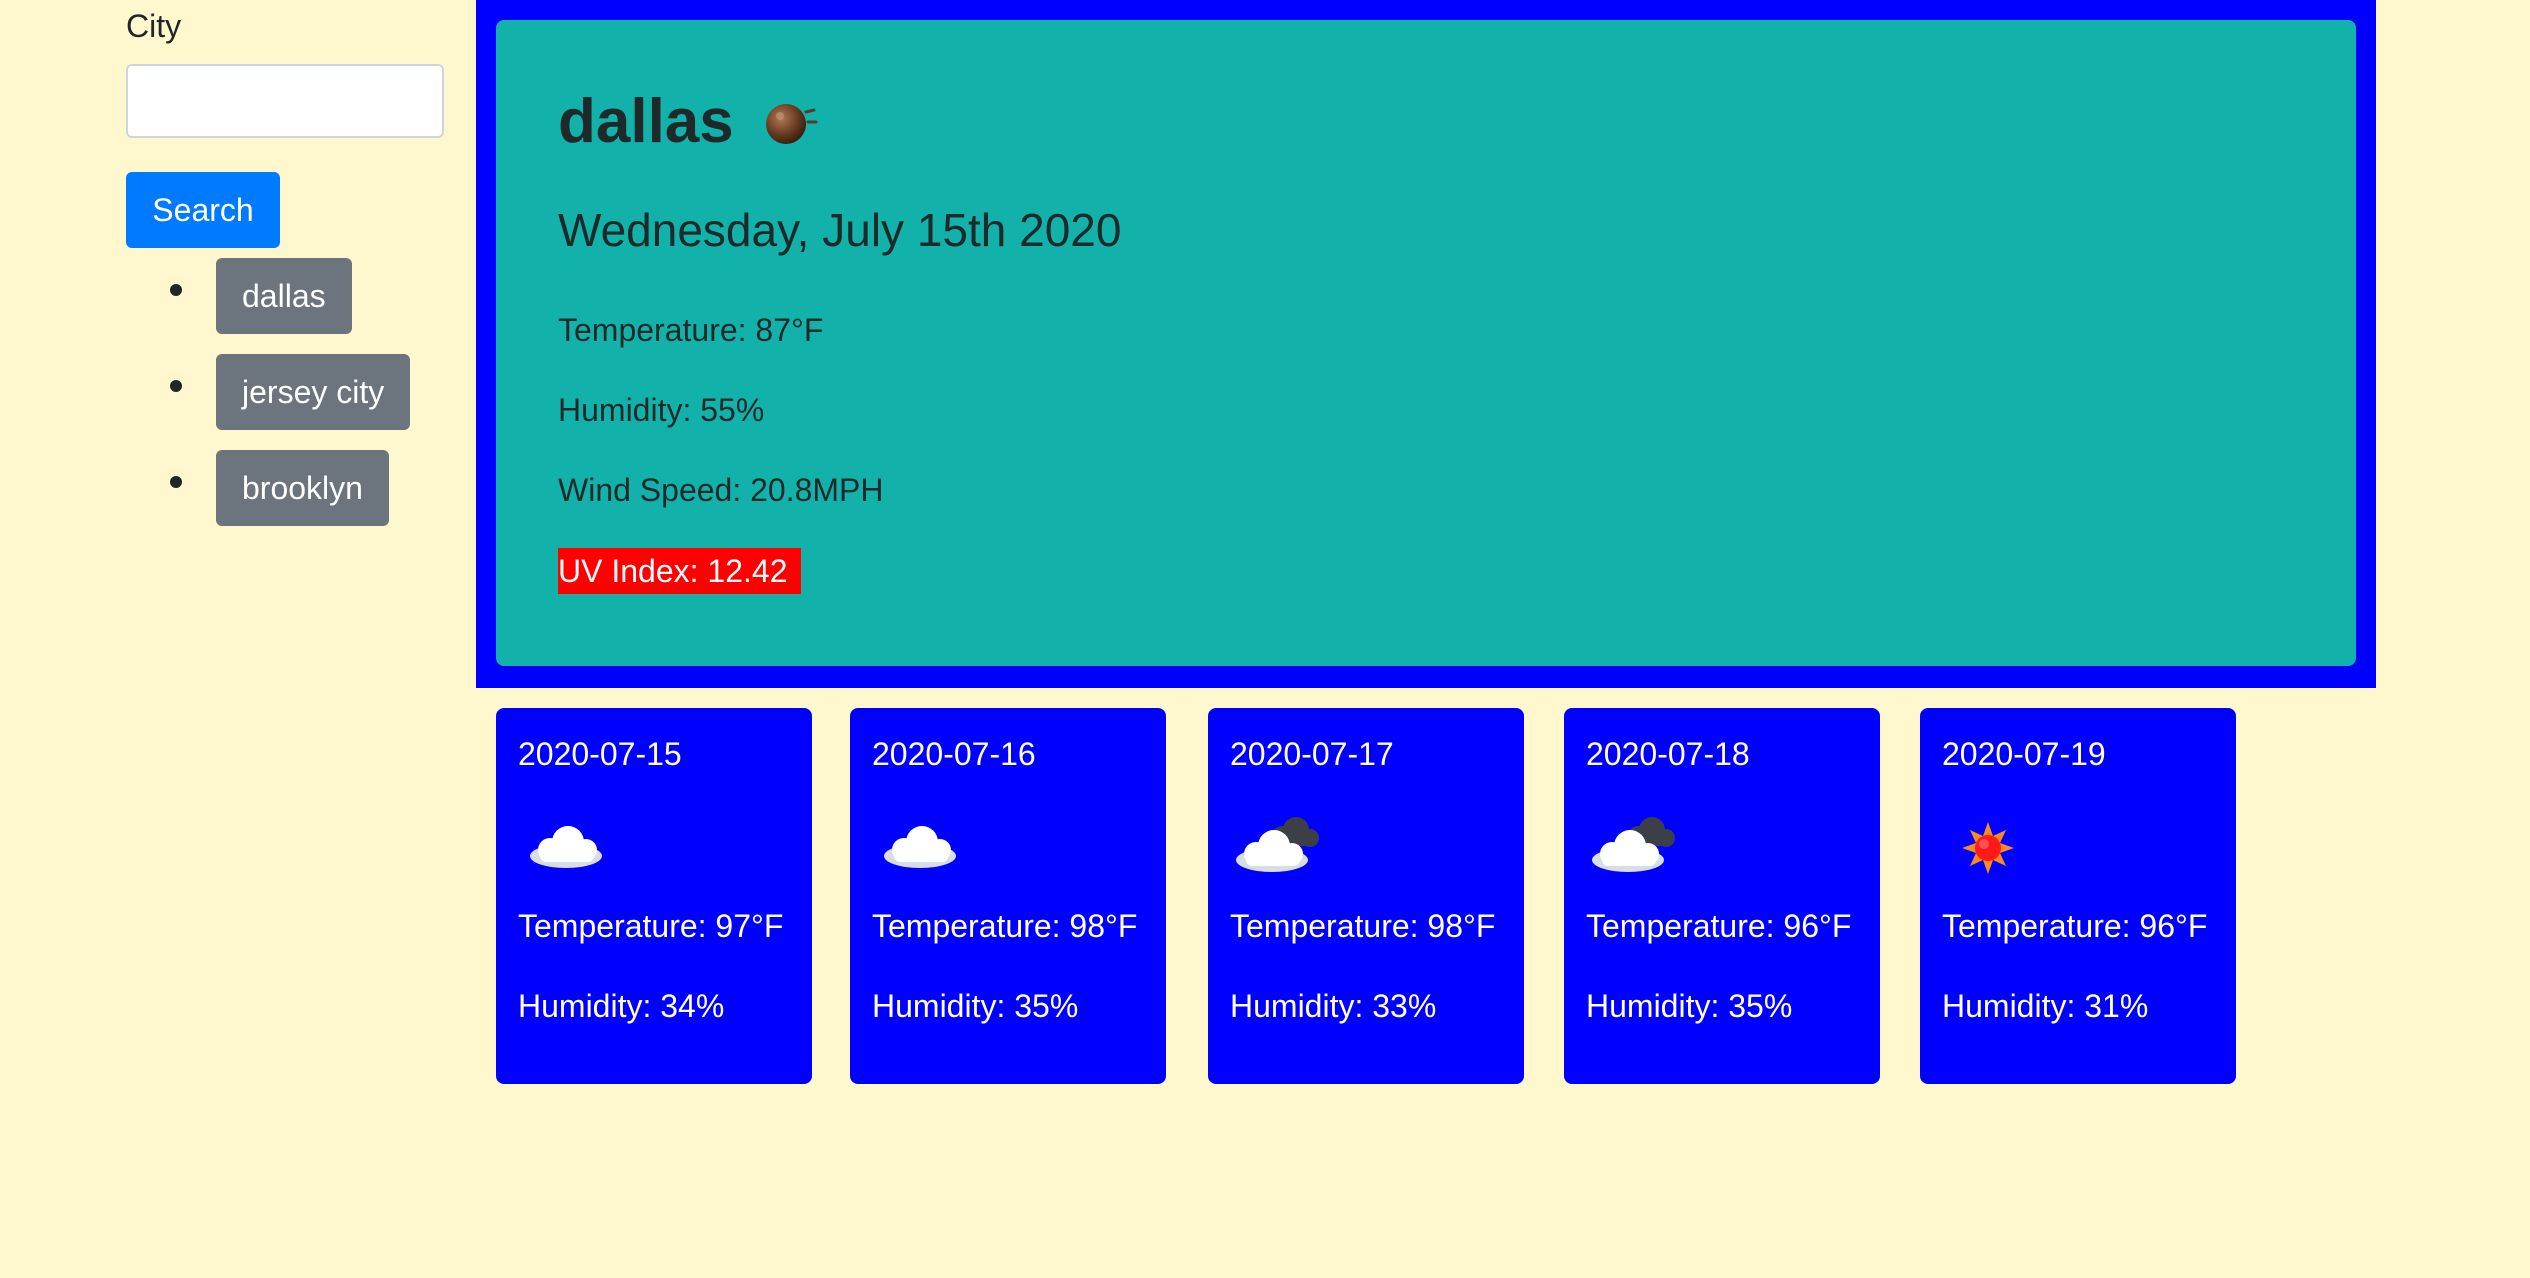 The height and width of the screenshot is (1278, 2530). What do you see at coordinates (284, 296) in the screenshot?
I see `history-button-dallas: dallas` at bounding box center [284, 296].